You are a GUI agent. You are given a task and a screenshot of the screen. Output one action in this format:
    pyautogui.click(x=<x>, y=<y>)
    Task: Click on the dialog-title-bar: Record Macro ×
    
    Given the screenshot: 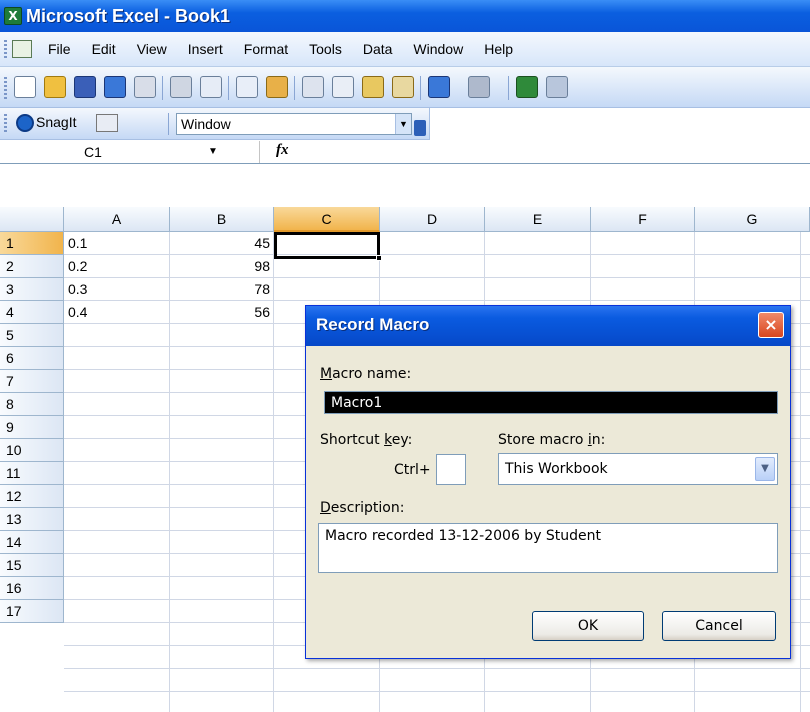 What is the action you would take?
    pyautogui.click(x=548, y=326)
    